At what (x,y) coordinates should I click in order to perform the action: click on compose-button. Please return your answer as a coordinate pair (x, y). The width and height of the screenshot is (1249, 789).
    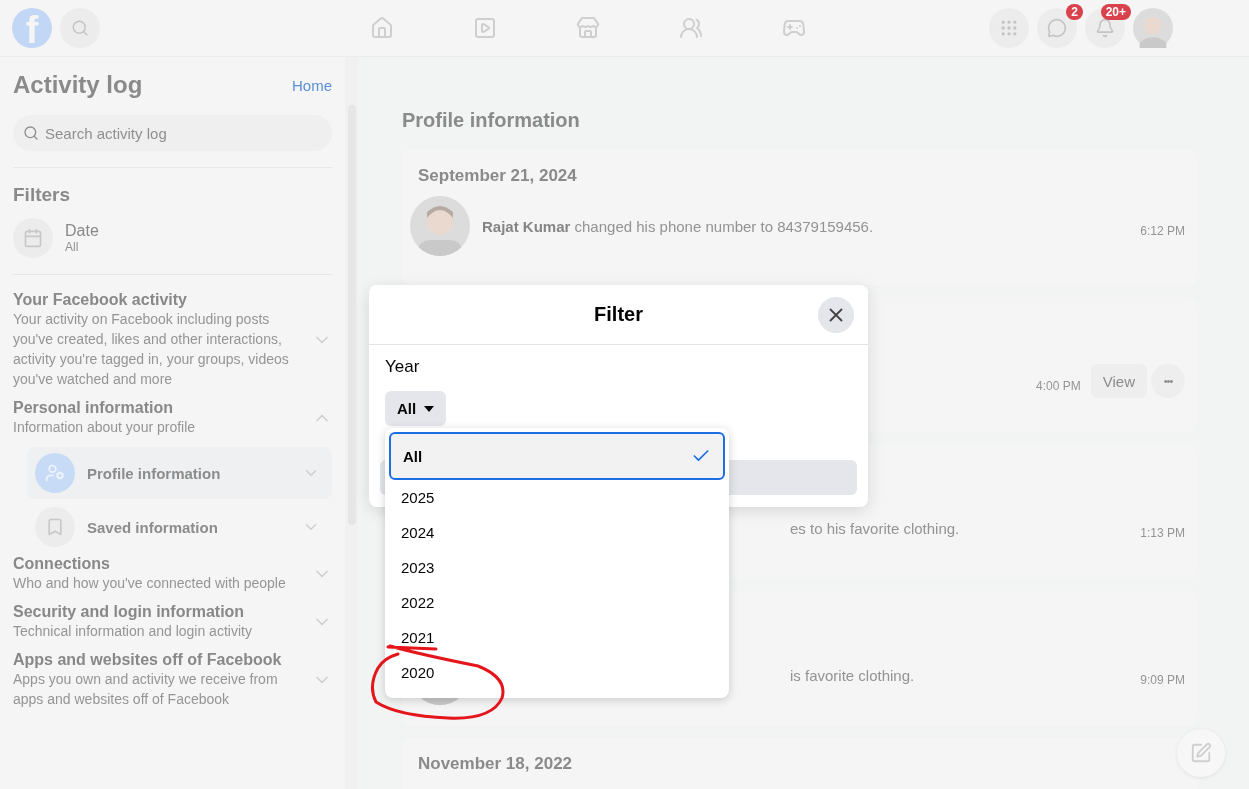
    Looking at the image, I should click on (1201, 753).